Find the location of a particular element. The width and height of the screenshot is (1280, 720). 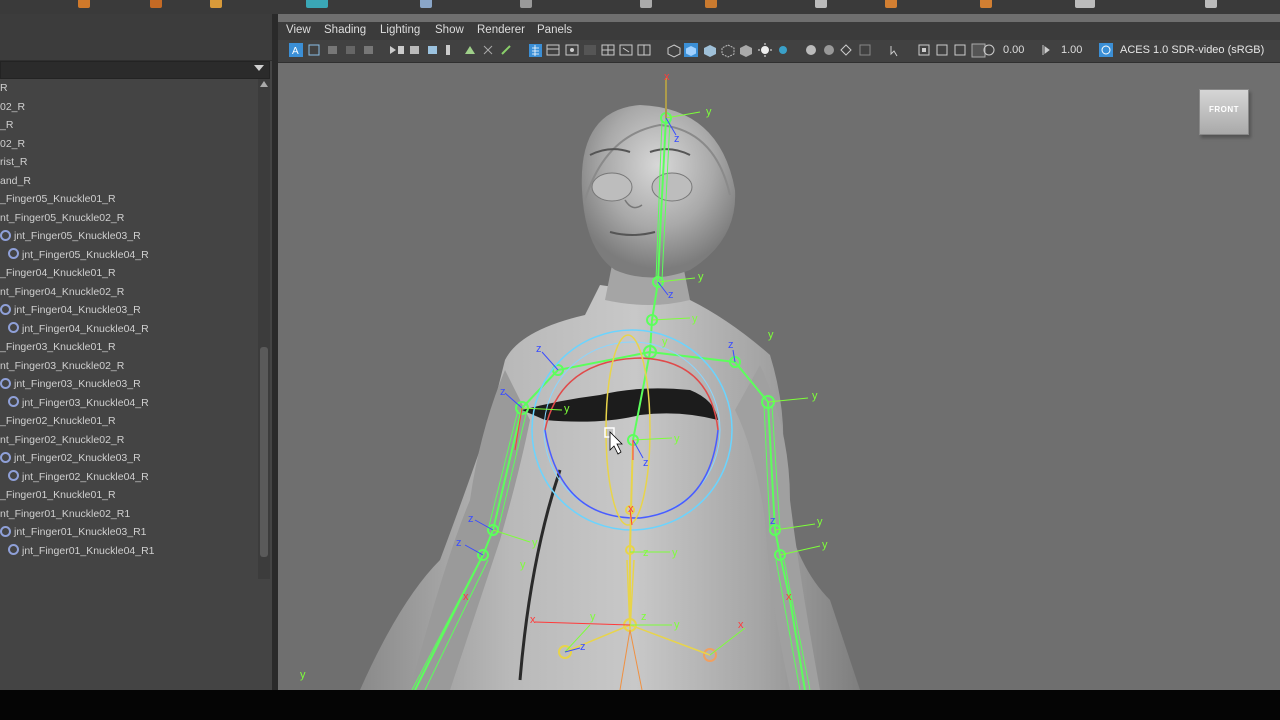

outliner-header is located at coordinates (136, 37).